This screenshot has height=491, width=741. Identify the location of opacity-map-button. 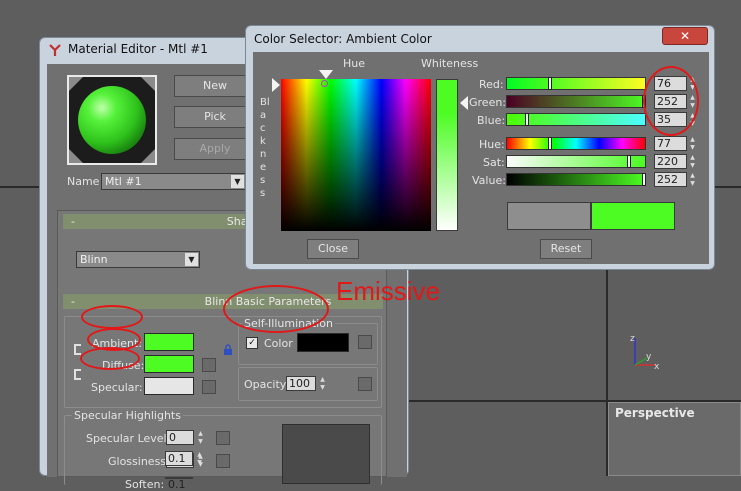
(365, 384).